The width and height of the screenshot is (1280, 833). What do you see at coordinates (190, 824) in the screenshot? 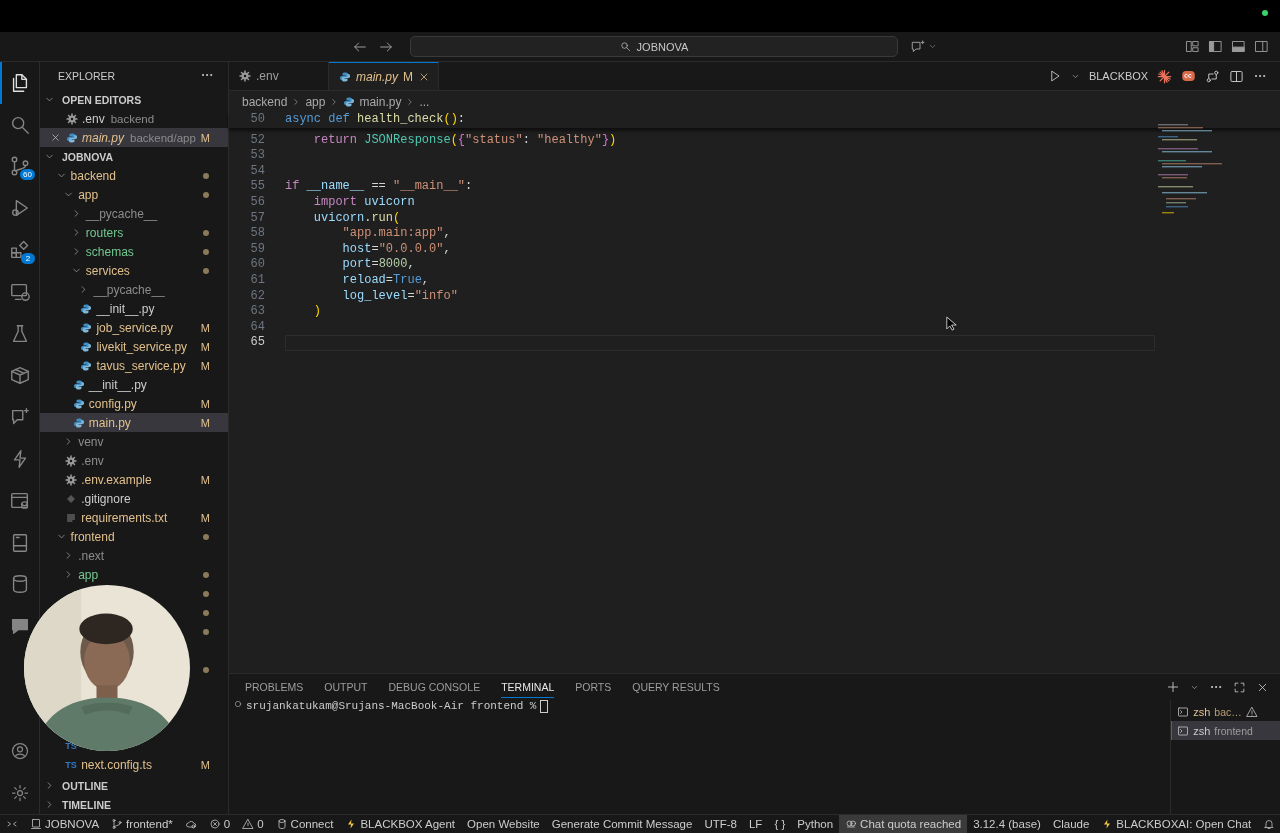
I see `cloud-sync-icon` at bounding box center [190, 824].